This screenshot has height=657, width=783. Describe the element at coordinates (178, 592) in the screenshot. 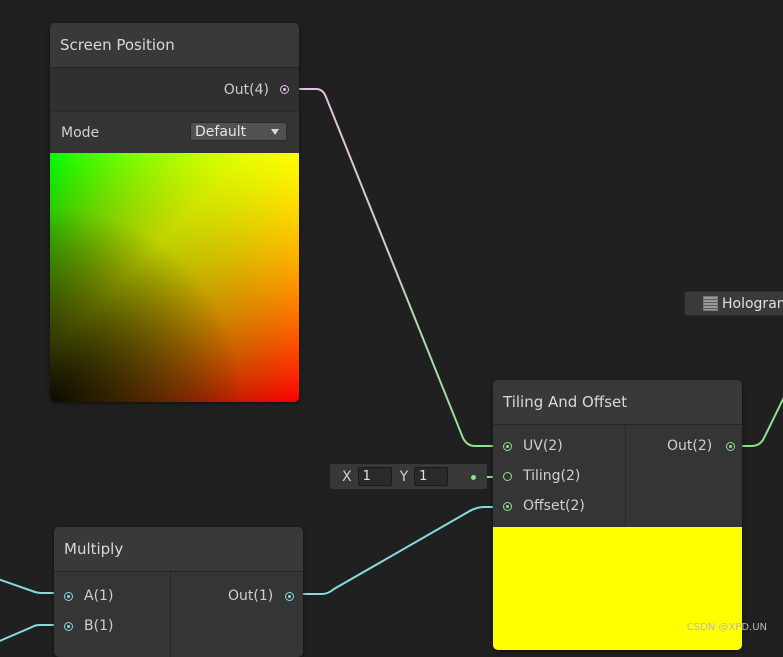

I see `multiply-node: Multiply A(1) B(1) Out(1)` at that location.